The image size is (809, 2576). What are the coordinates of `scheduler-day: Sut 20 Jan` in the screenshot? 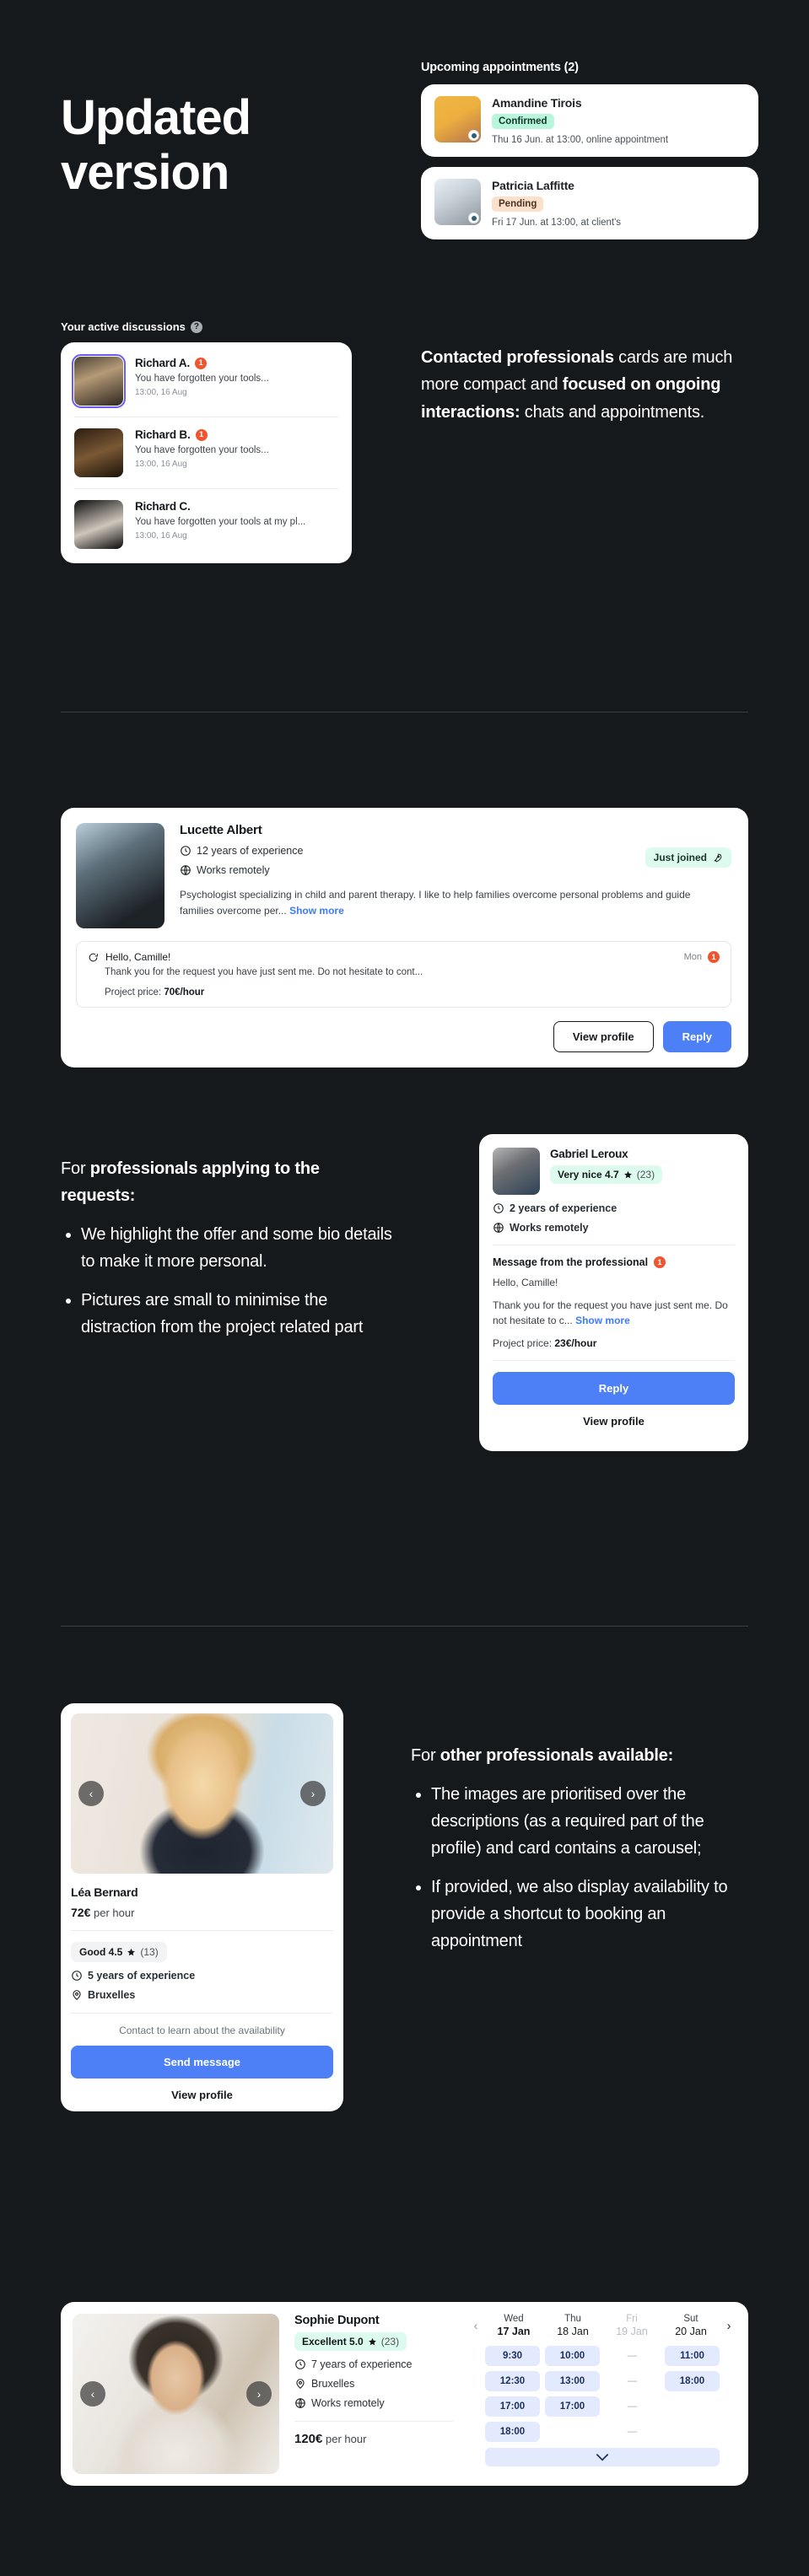 It's located at (691, 2325).